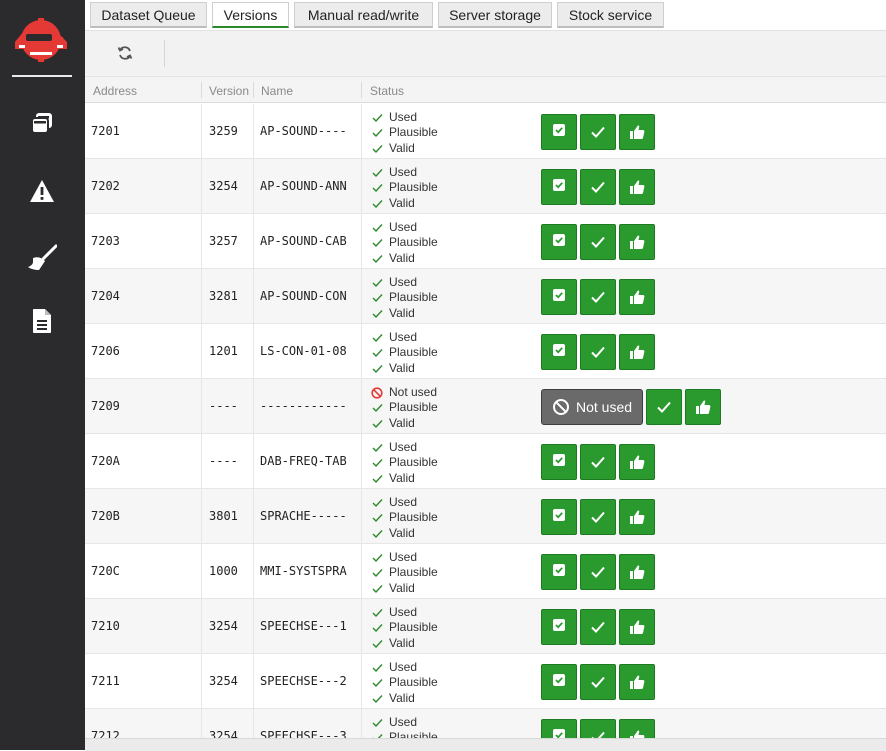 The width and height of the screenshot is (886, 751). Describe the element at coordinates (303, 131) in the screenshot. I see `name-cell: AP-SOUND----` at that location.